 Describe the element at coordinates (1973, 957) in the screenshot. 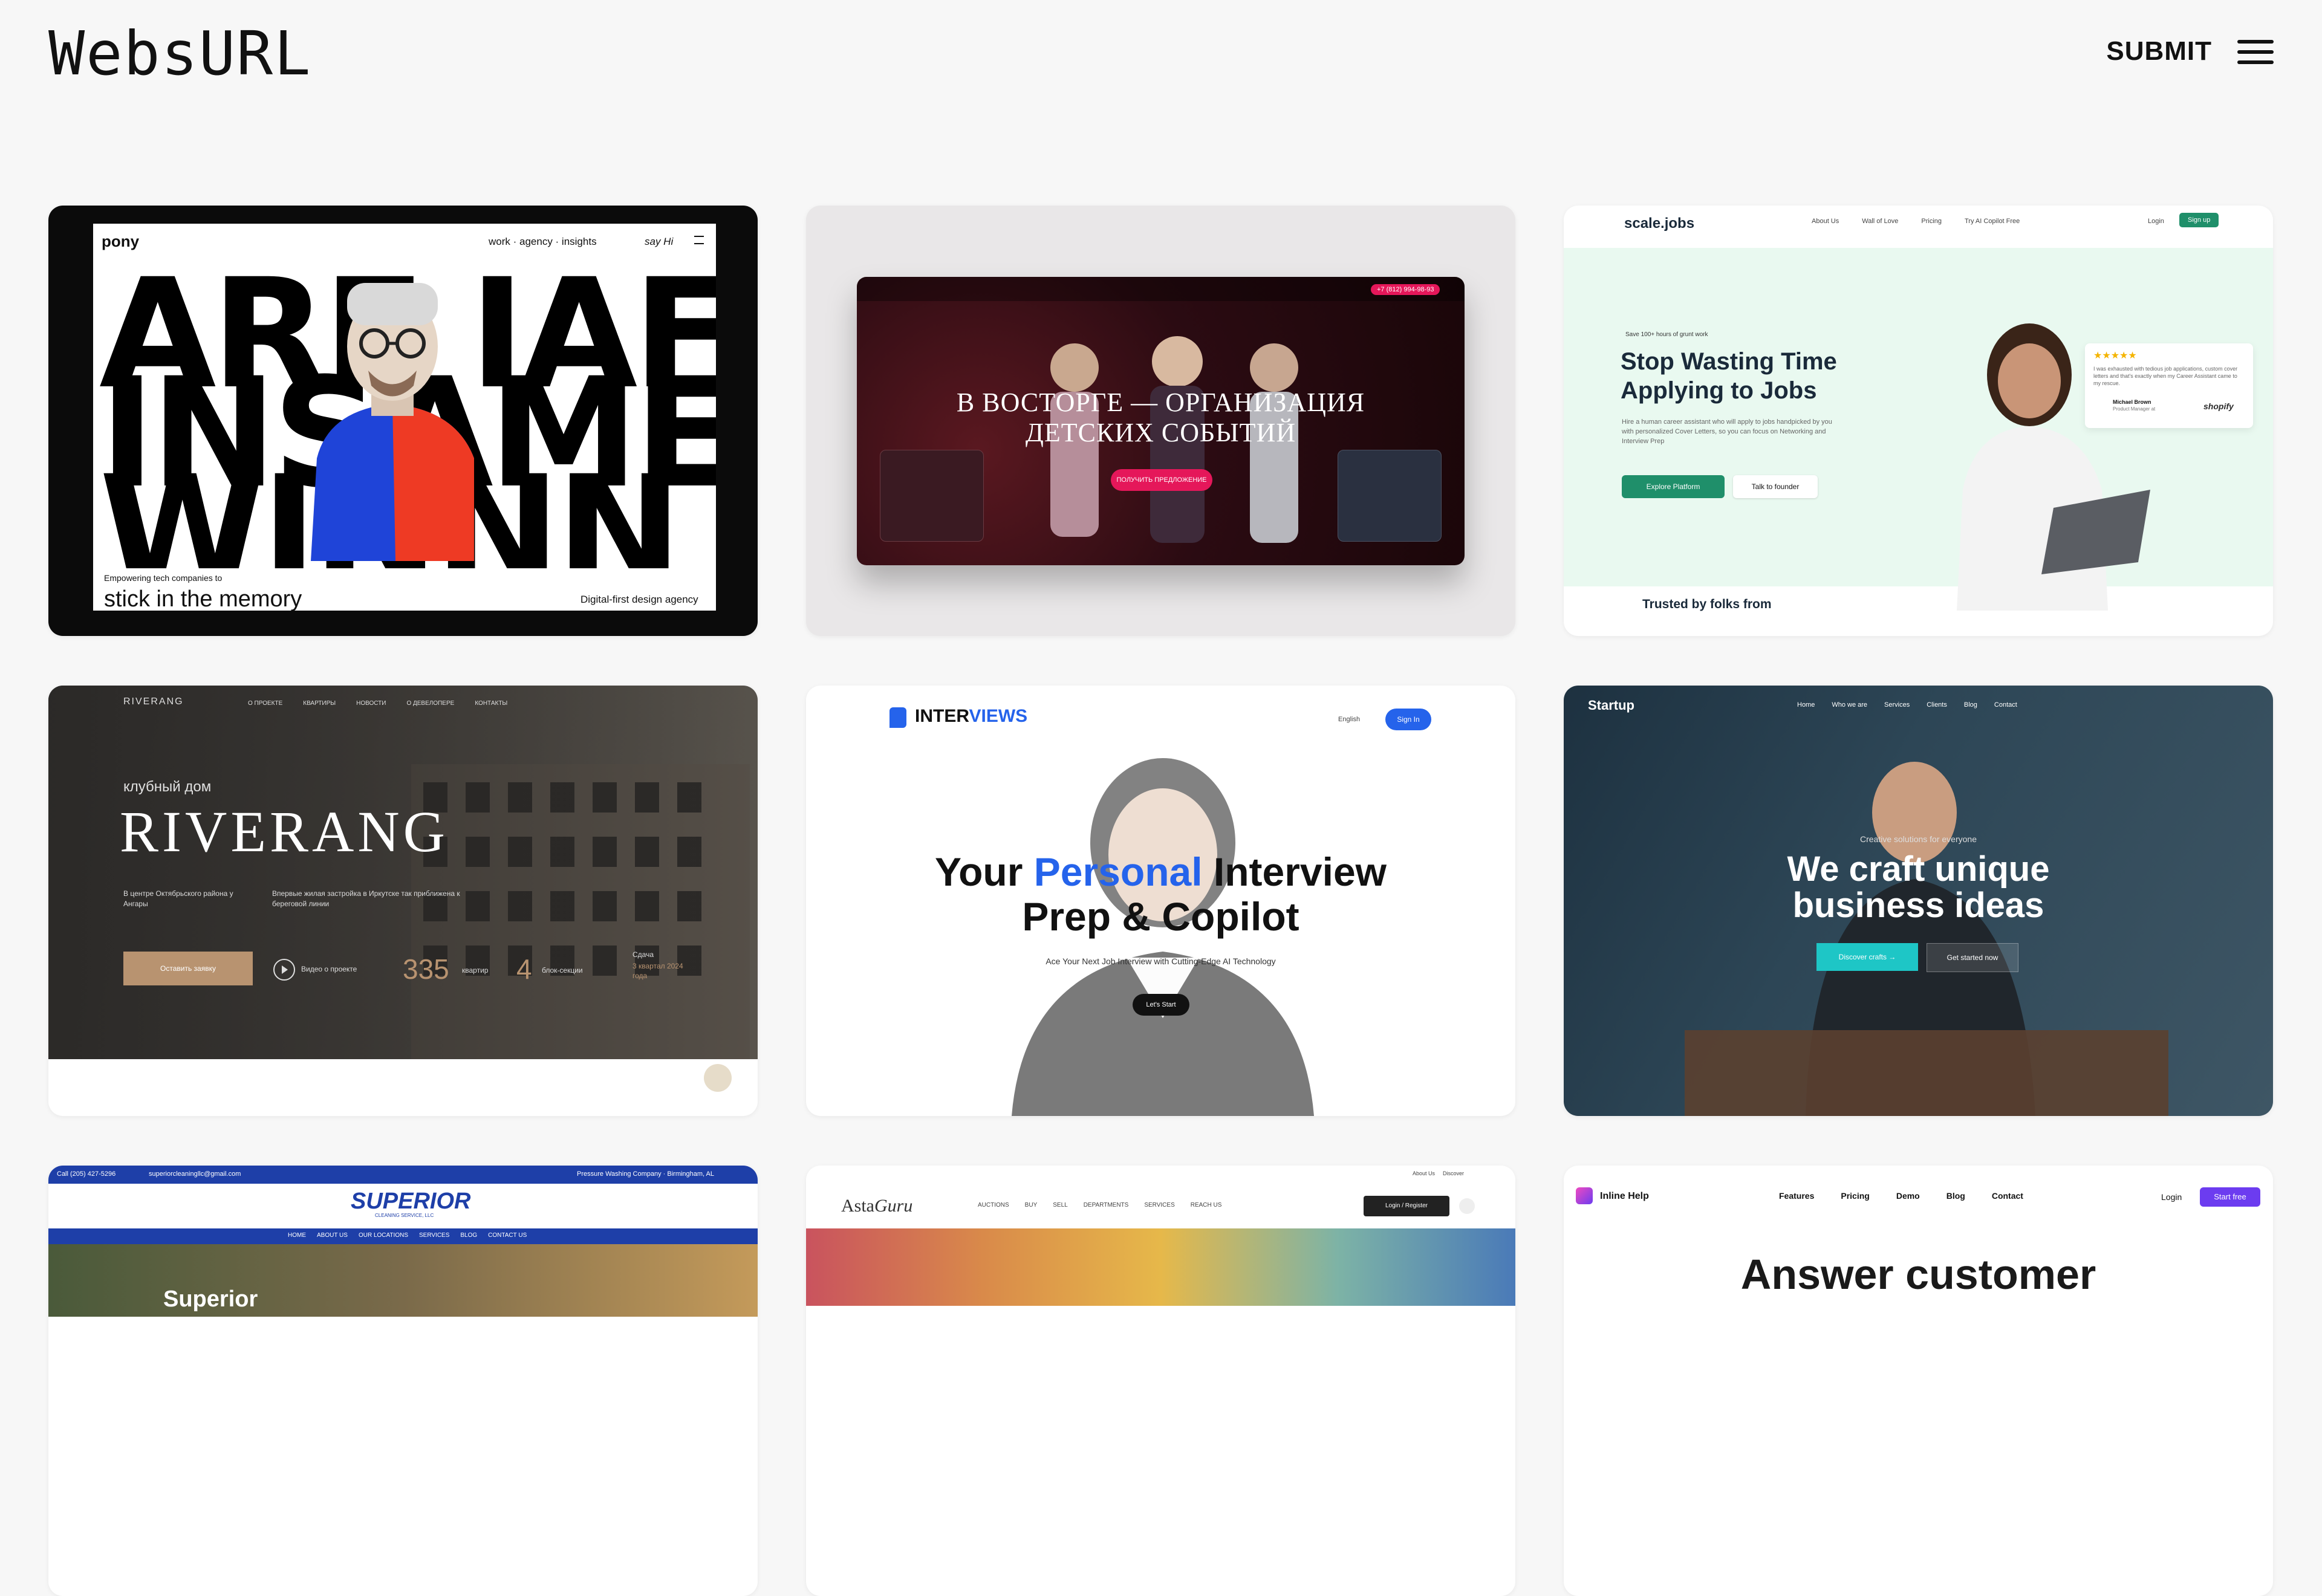

I see `startup-cta-started: Get started now` at that location.